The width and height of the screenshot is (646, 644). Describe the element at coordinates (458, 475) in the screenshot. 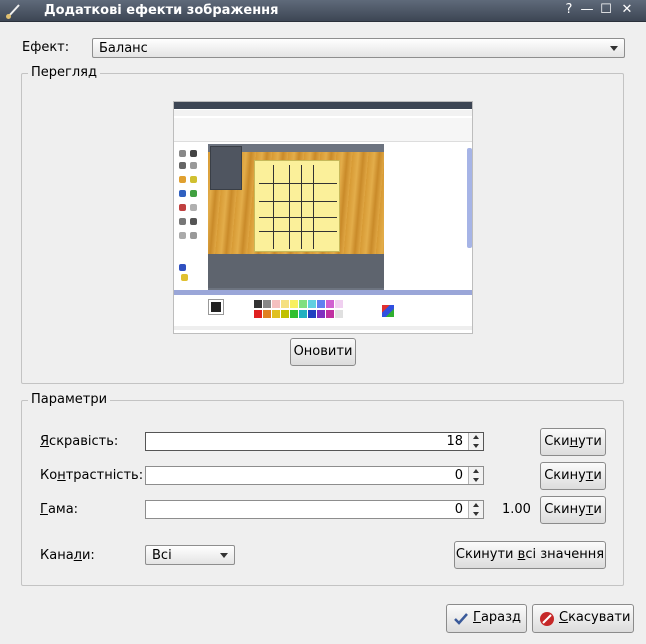

I see `contrast-value: 0` at that location.